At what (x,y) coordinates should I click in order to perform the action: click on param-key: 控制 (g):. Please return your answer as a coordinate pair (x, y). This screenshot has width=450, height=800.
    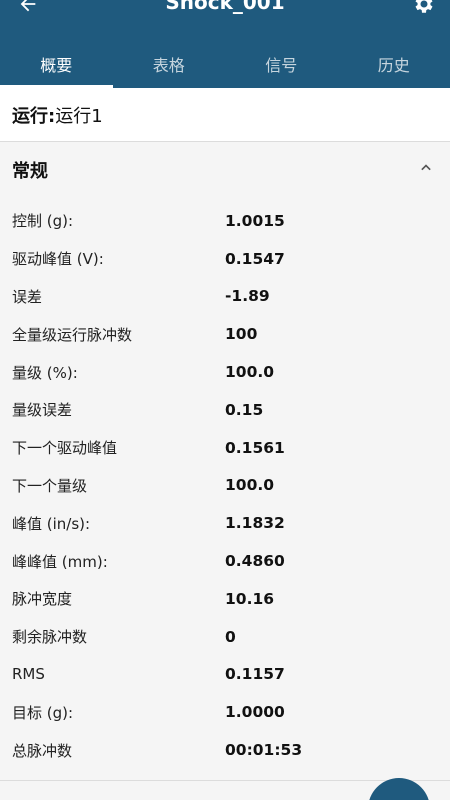
    Looking at the image, I should click on (43, 221).